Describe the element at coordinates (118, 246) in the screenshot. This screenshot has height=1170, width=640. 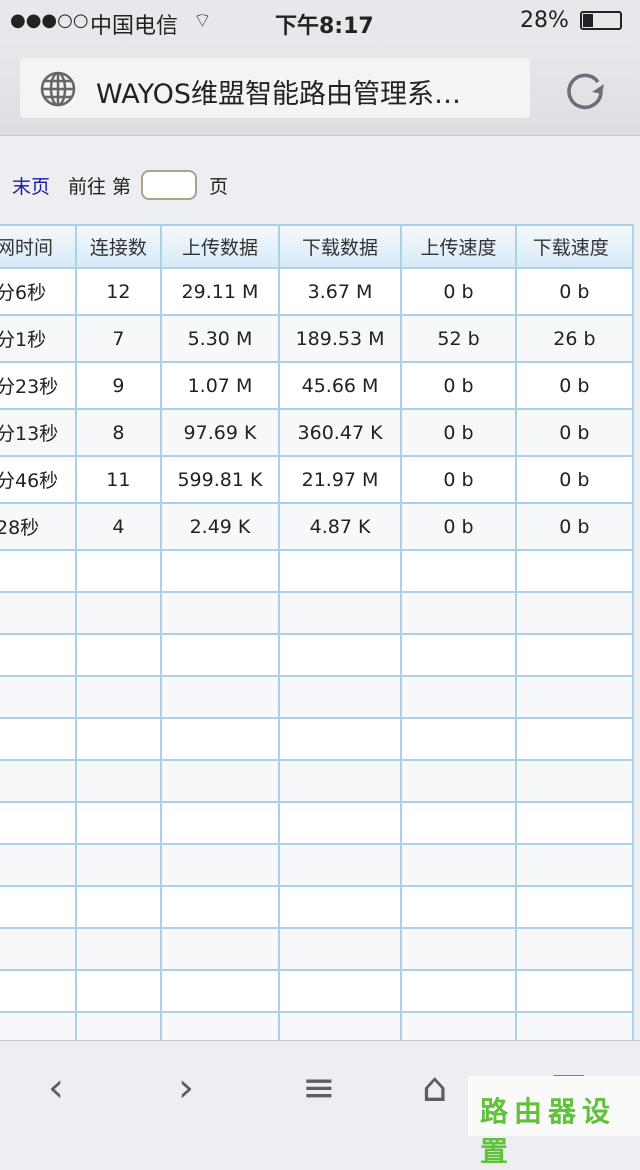
I see `col-connections: 连接数` at that location.